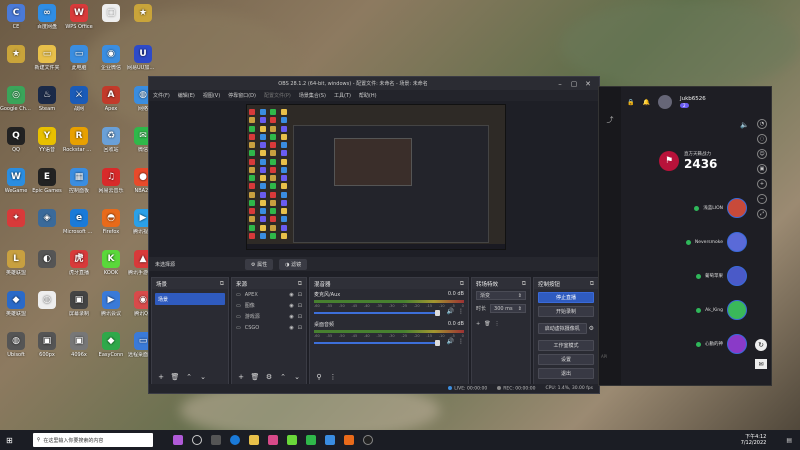 The image size is (800, 450). What do you see at coordinates (708, 242) in the screenshot?
I see `rank-entry: Neversmoke` at bounding box center [708, 242].